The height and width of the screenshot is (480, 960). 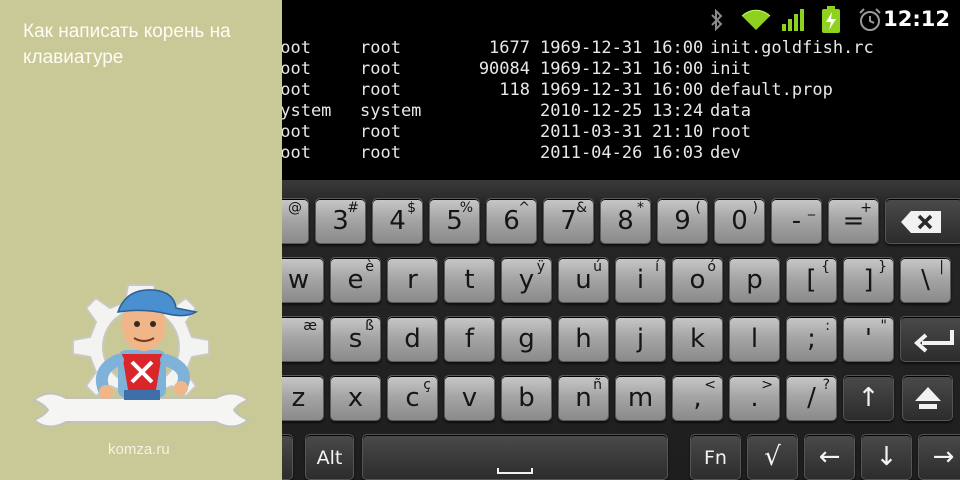 I want to click on space-key, so click(x=515, y=457).